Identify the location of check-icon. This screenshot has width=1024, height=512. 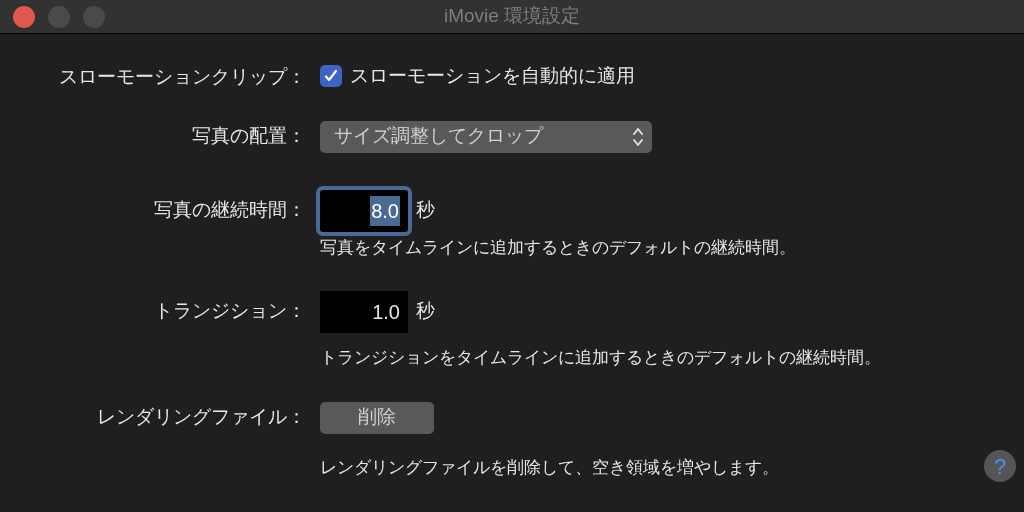
(331, 76).